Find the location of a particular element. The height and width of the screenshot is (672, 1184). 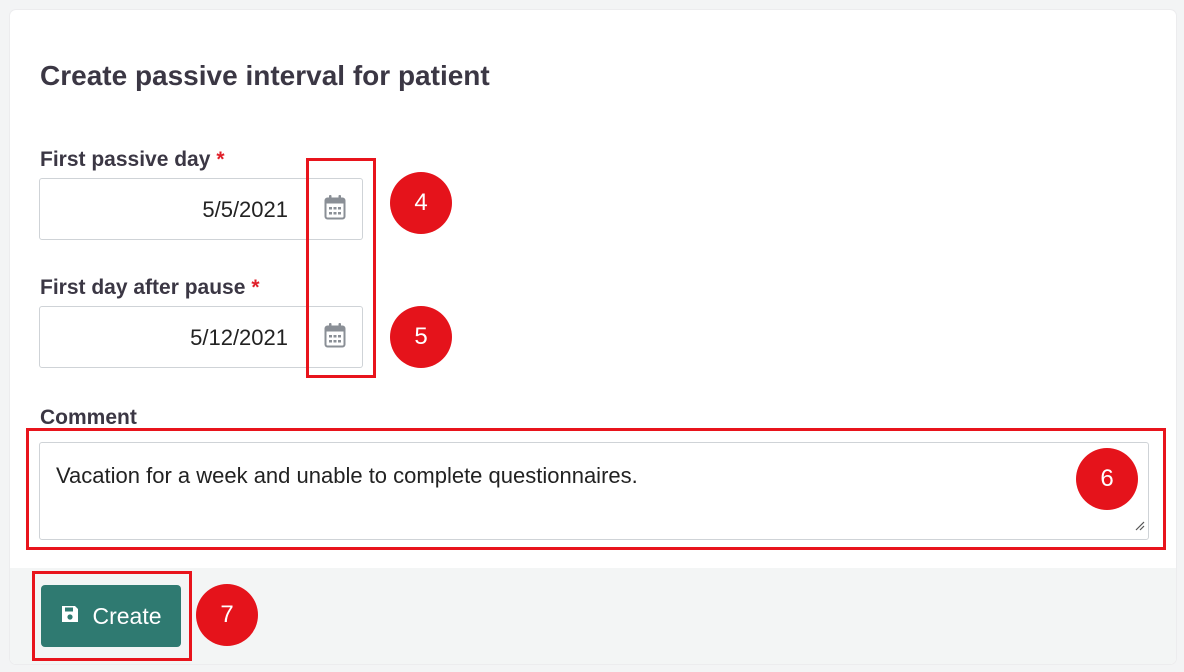

annotation-badge-4: 4 is located at coordinates (421, 203).